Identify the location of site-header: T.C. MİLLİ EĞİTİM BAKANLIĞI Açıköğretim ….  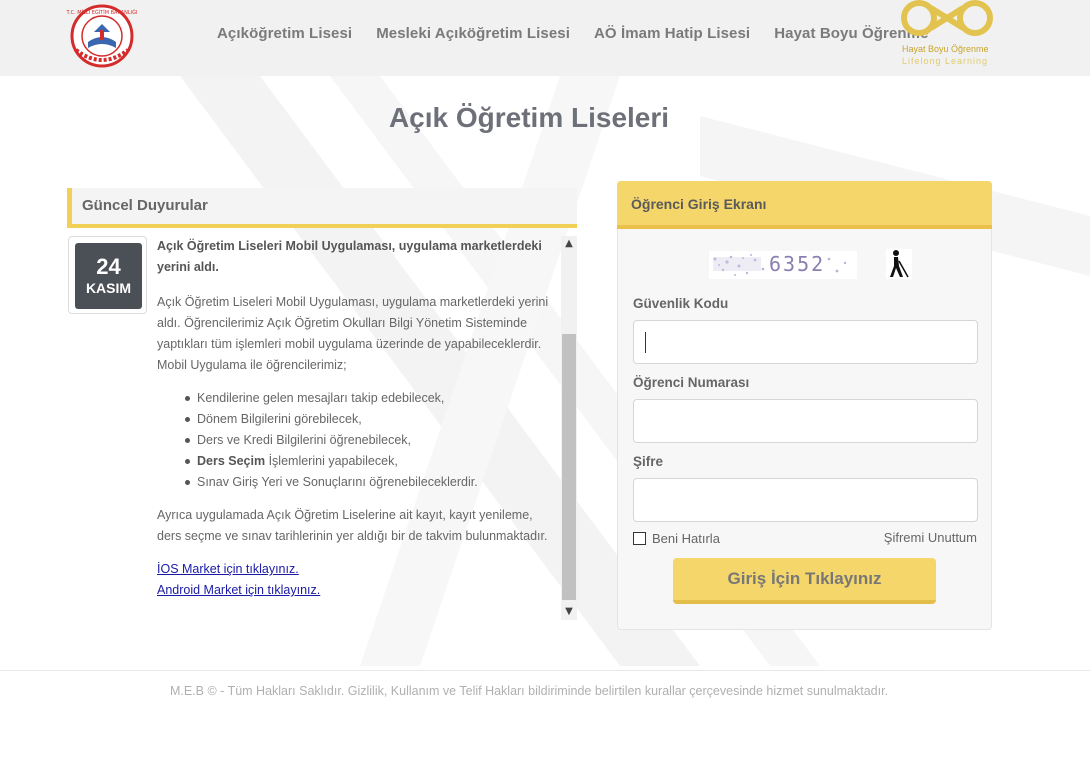
(545, 38).